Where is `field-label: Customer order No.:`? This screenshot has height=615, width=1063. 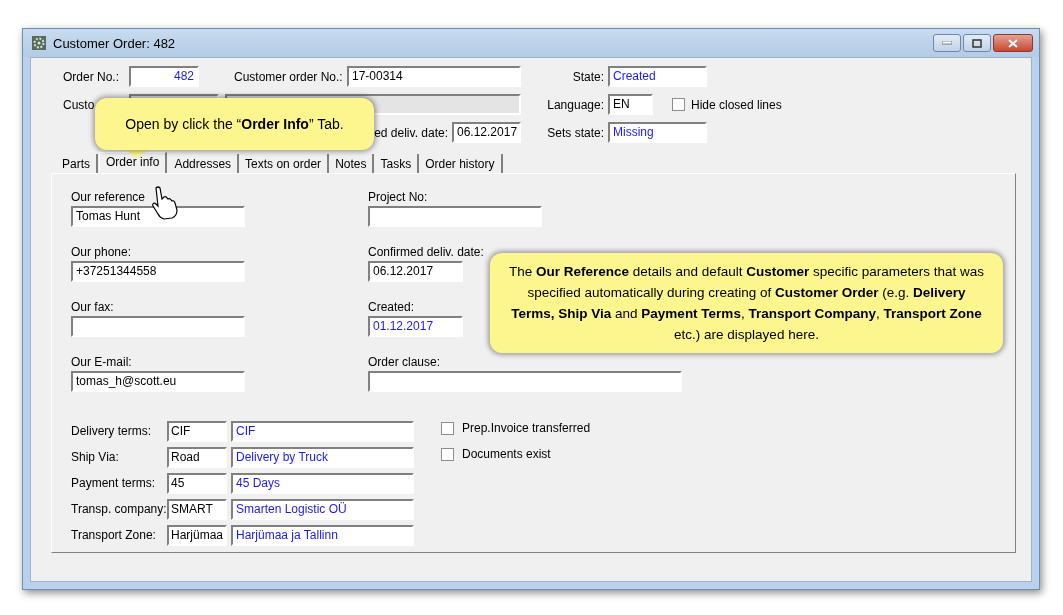
field-label: Customer order No.: is located at coordinates (289, 76).